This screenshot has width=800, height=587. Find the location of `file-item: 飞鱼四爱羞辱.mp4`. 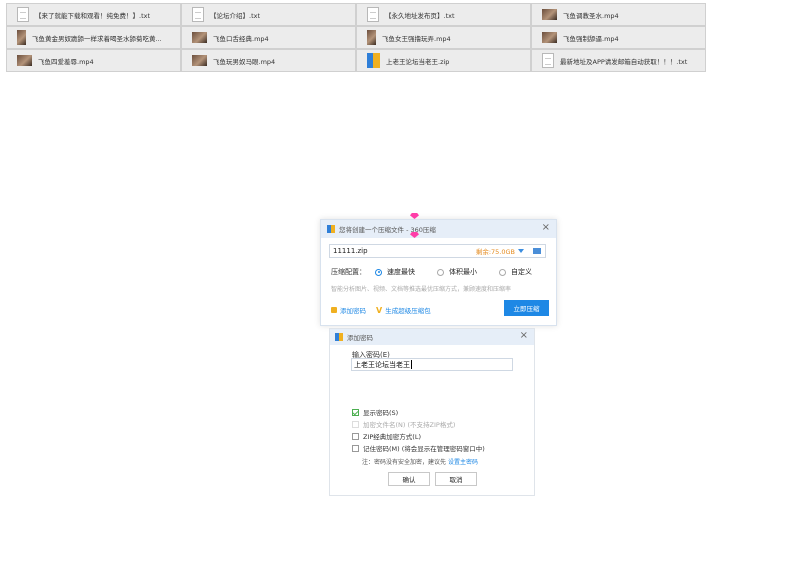

file-item: 飞鱼四爱羞辱.mp4 is located at coordinates (93, 60).